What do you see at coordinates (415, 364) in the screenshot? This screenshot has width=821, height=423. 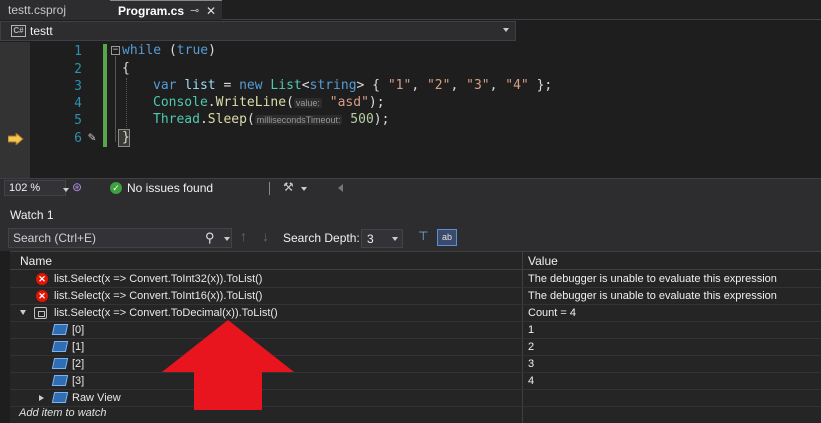 I see `watch-row: [2] 3` at bounding box center [415, 364].